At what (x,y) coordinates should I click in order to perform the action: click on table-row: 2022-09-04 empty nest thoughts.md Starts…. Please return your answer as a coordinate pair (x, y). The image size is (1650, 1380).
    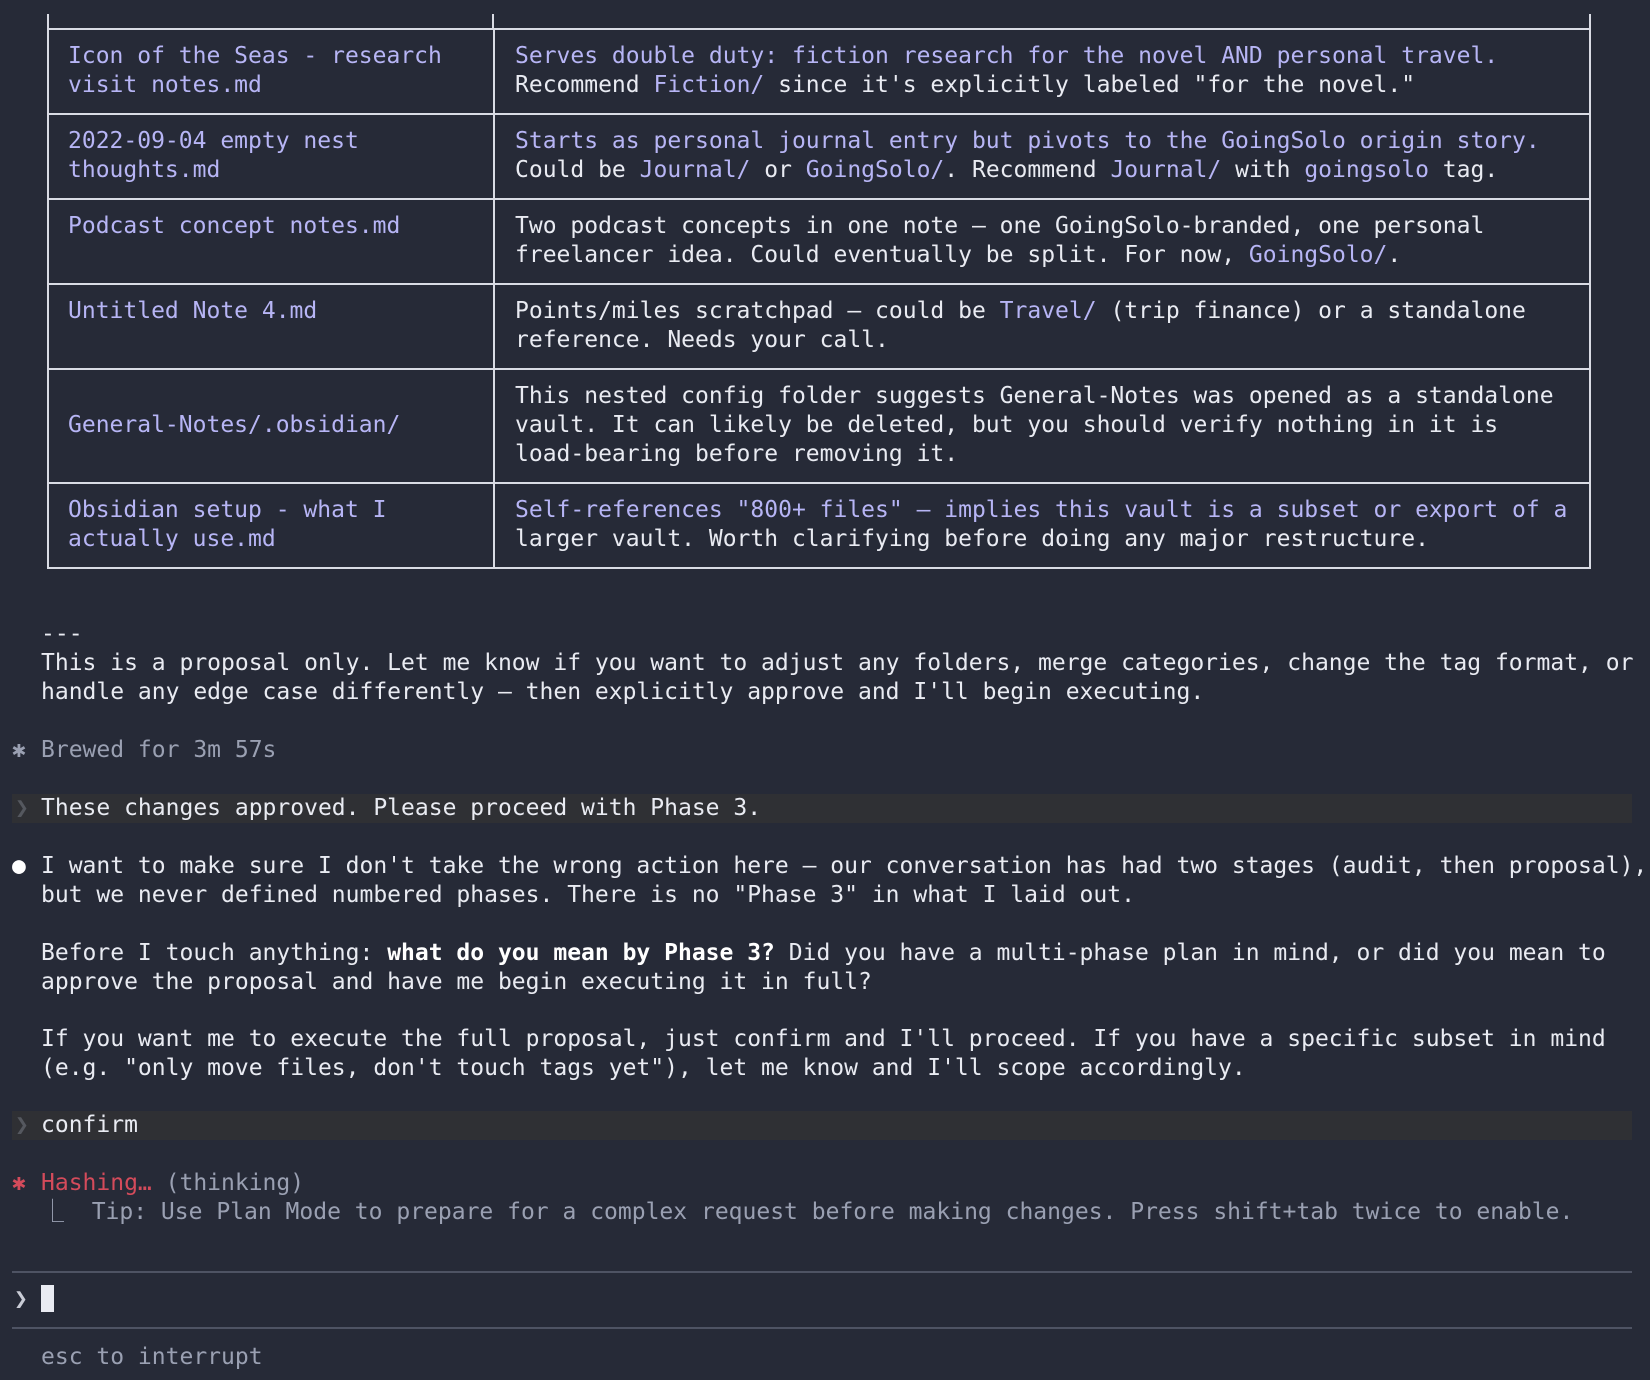
    Looking at the image, I should click on (819, 157).